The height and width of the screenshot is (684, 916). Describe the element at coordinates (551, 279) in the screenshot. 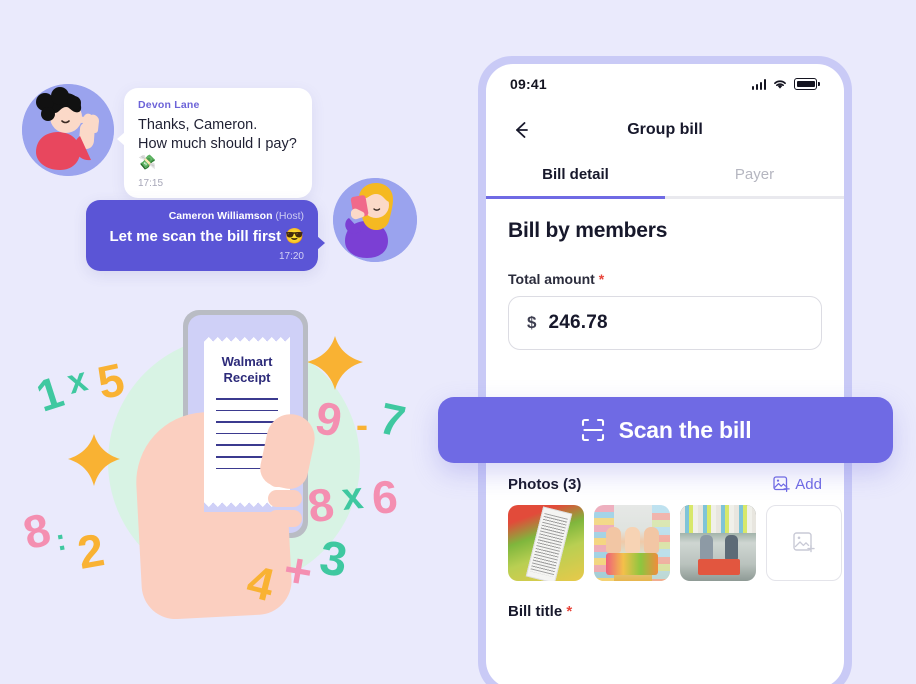

I see `label-text: Total amount` at that location.